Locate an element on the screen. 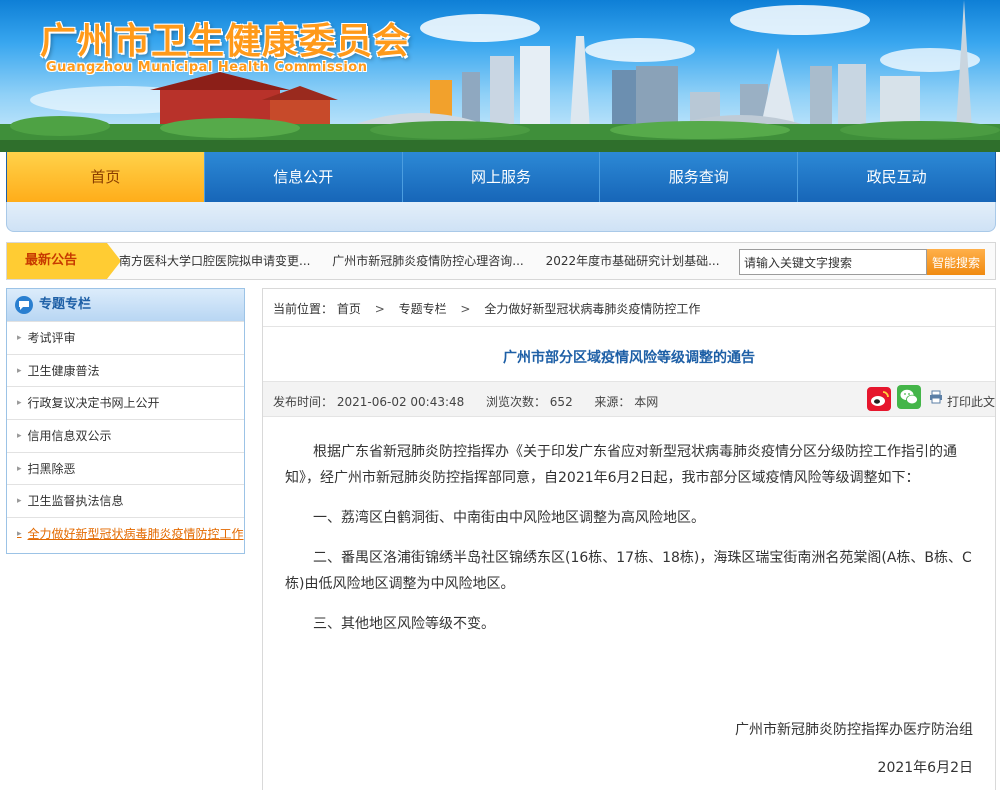  breadcrumb-link-home: 首页 is located at coordinates (349, 309).